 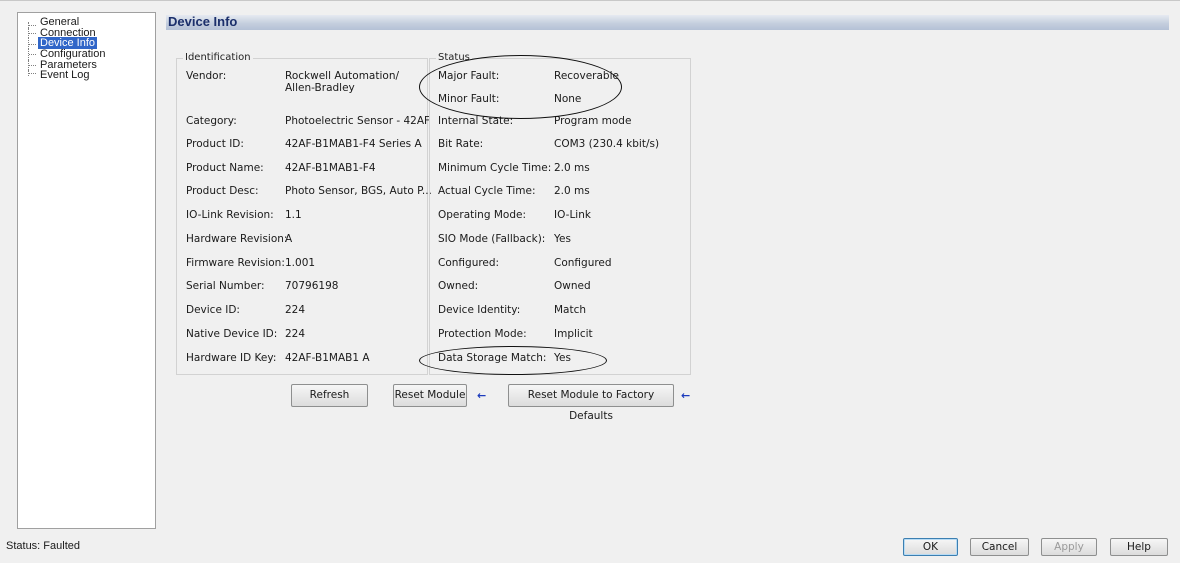 What do you see at coordinates (222, 191) in the screenshot?
I see `field-label: Product Desc:` at bounding box center [222, 191].